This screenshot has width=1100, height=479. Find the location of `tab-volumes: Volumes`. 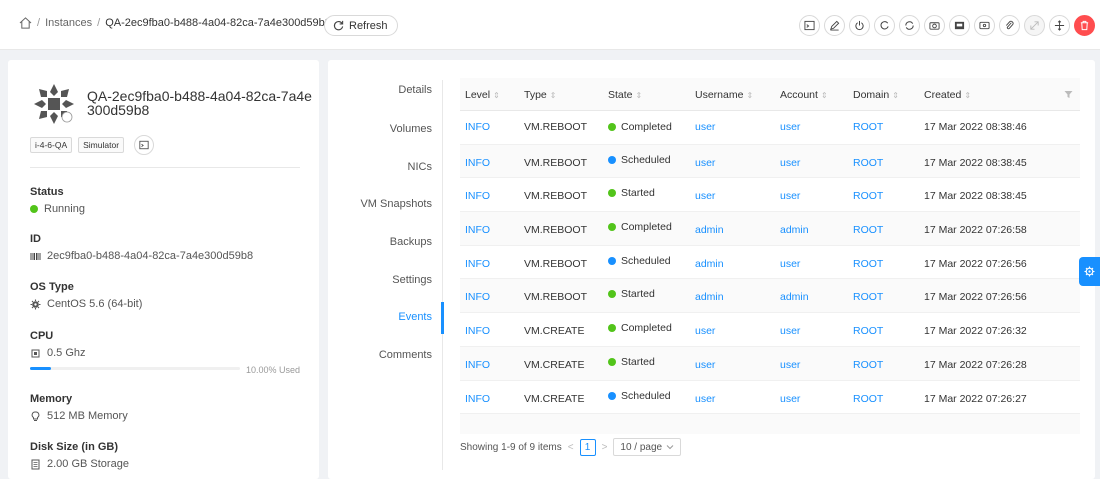

tab-volumes: Volumes is located at coordinates (411, 129).